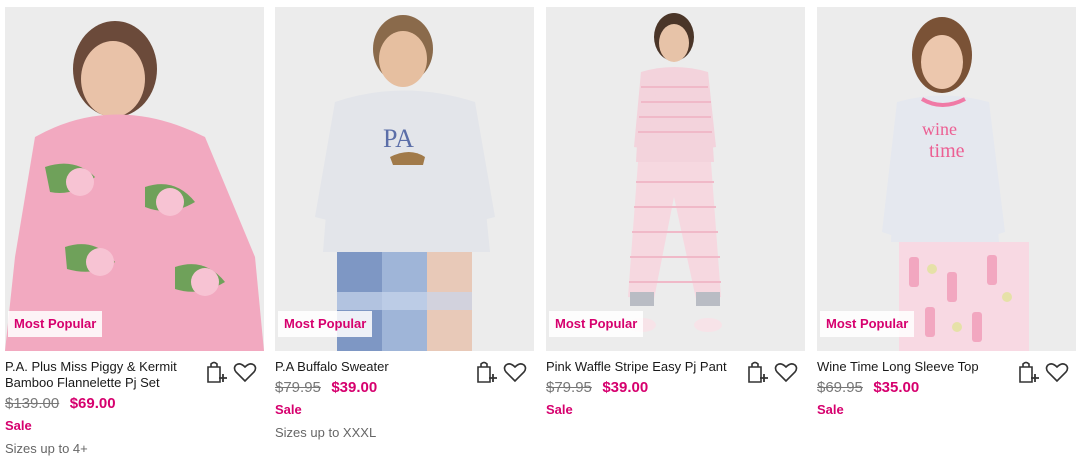  I want to click on was-price: $69.95, so click(840, 387).